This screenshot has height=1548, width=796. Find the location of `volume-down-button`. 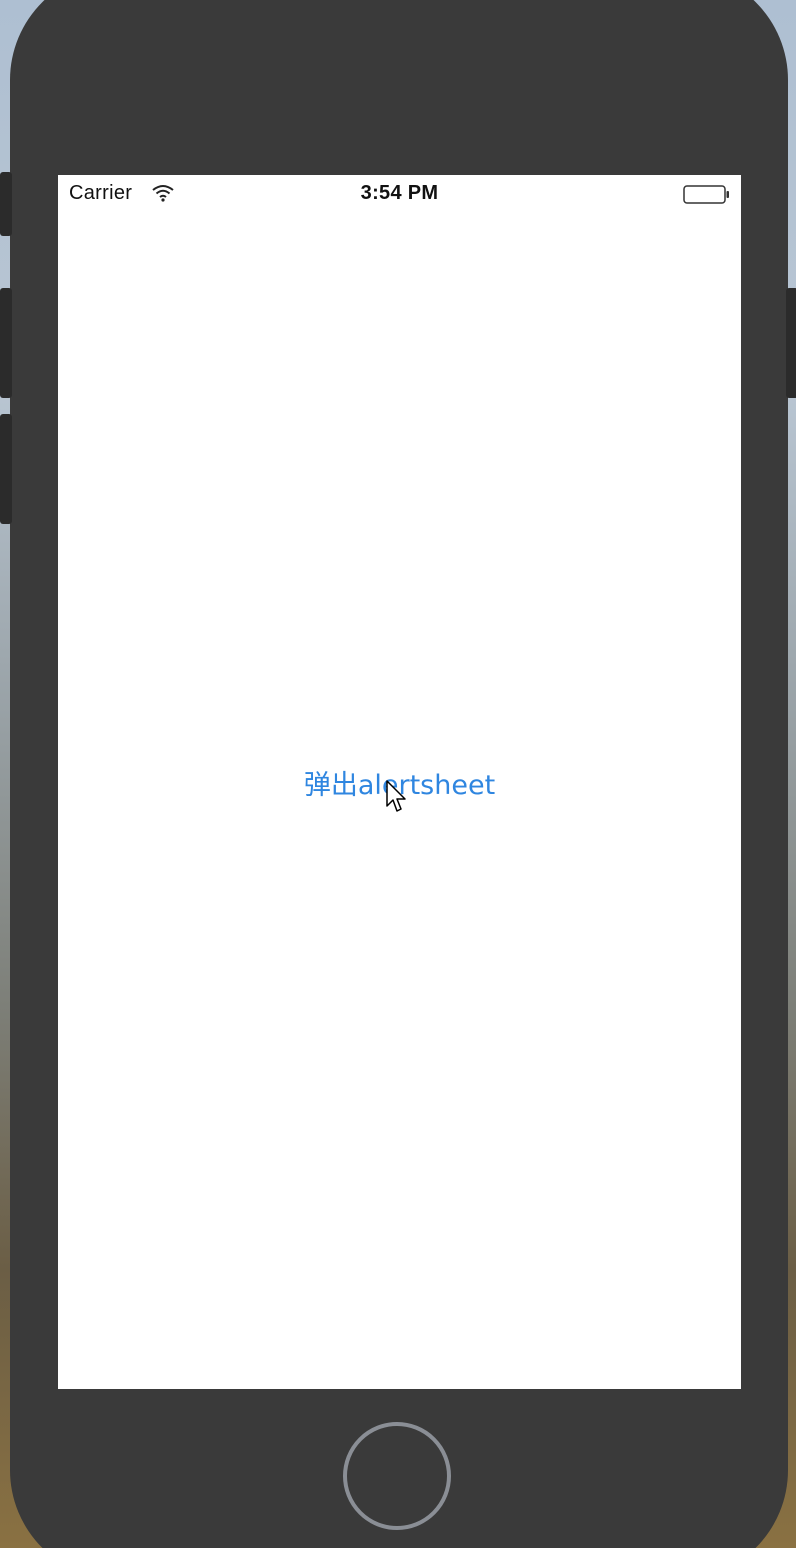

volume-down-button is located at coordinates (6, 469).